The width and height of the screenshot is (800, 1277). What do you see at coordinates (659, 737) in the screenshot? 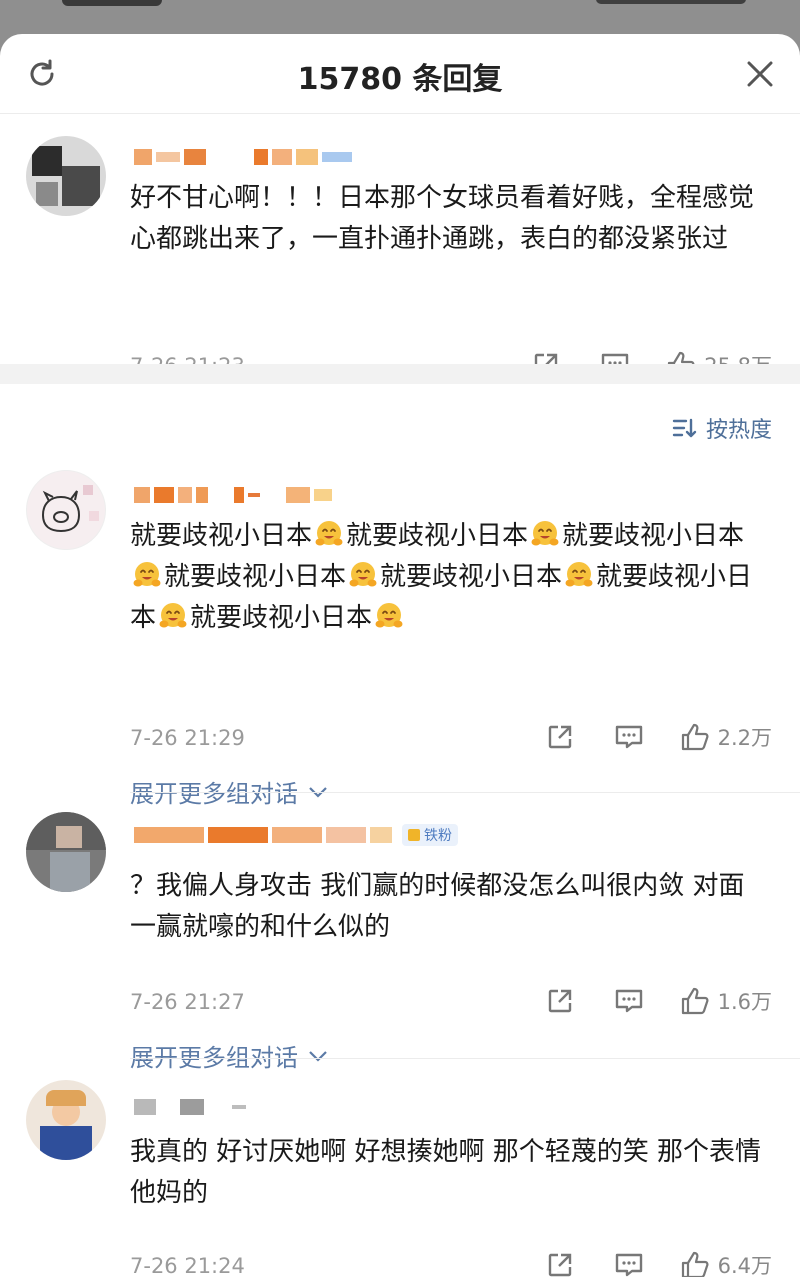
I see `comment-actions: 2.2万` at bounding box center [659, 737].